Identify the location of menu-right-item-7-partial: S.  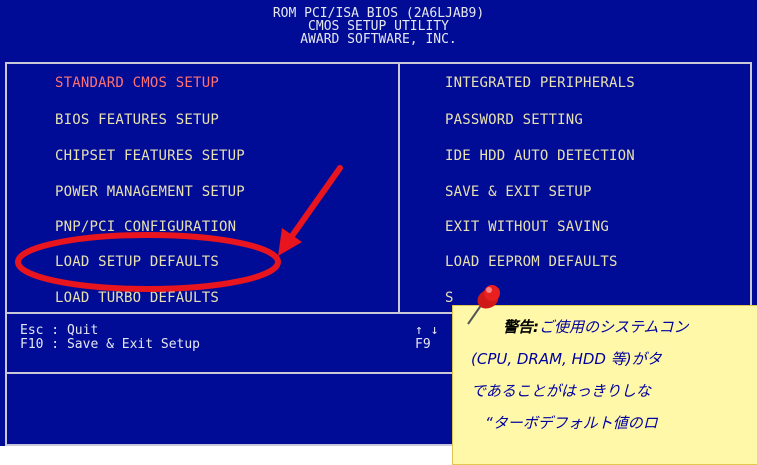
(449, 298).